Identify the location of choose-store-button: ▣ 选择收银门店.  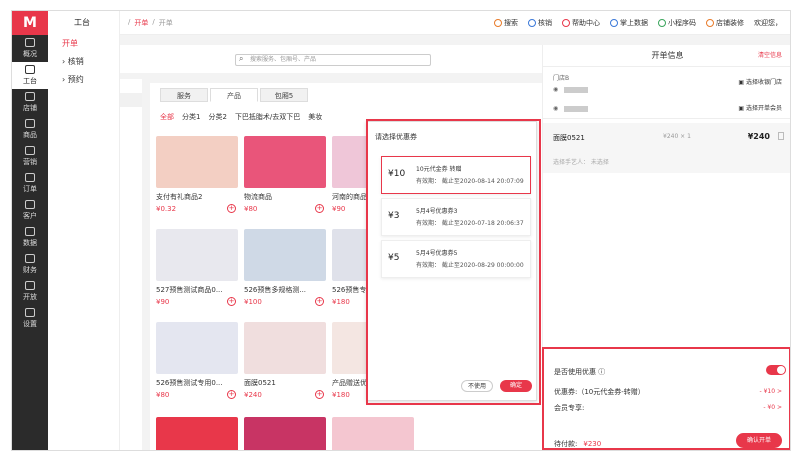
(760, 81).